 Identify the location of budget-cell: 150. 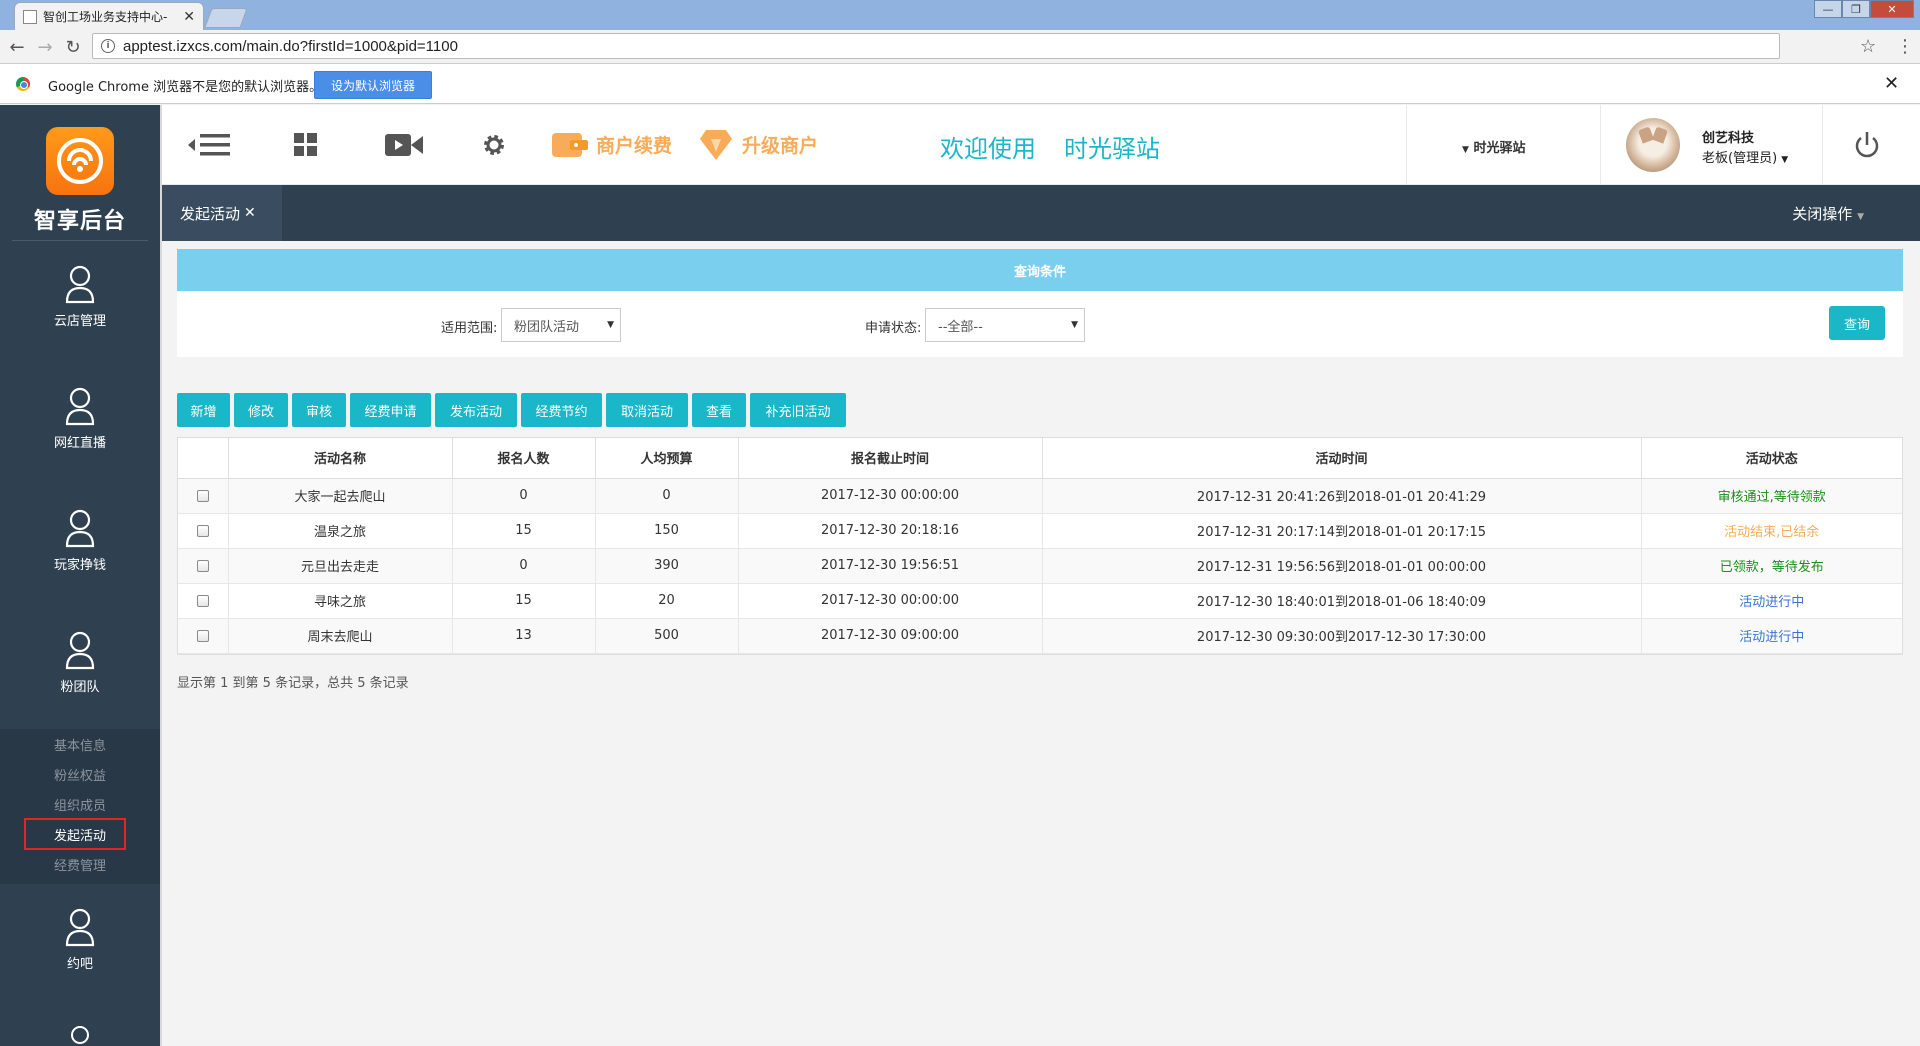
(667, 531).